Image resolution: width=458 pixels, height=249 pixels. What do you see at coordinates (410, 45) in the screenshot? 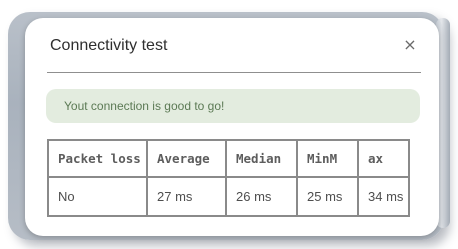
I see `close-icon: ×` at bounding box center [410, 45].